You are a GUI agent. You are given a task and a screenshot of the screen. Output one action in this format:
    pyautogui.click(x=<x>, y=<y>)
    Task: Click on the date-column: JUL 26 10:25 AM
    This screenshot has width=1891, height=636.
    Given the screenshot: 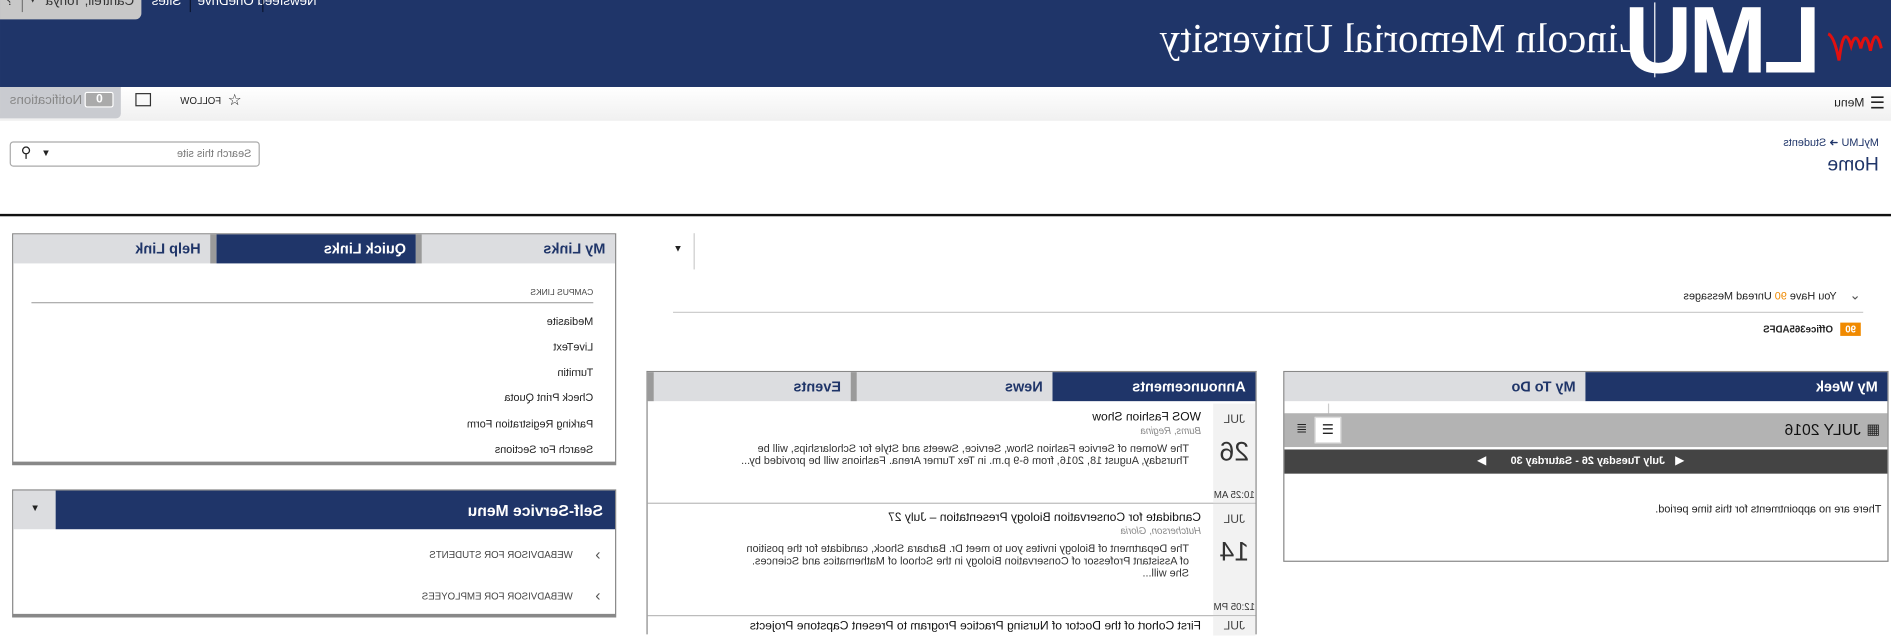 What is the action you would take?
    pyautogui.click(x=1234, y=453)
    